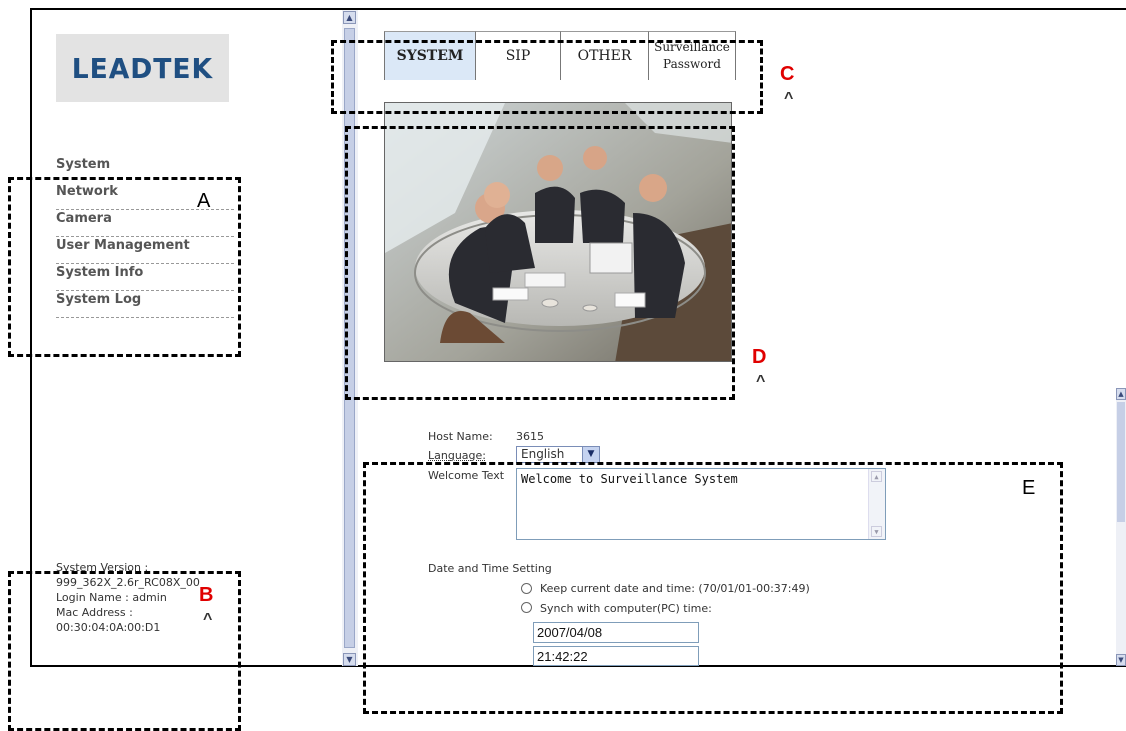  I want to click on annotation-label-d: D, so click(759, 357).